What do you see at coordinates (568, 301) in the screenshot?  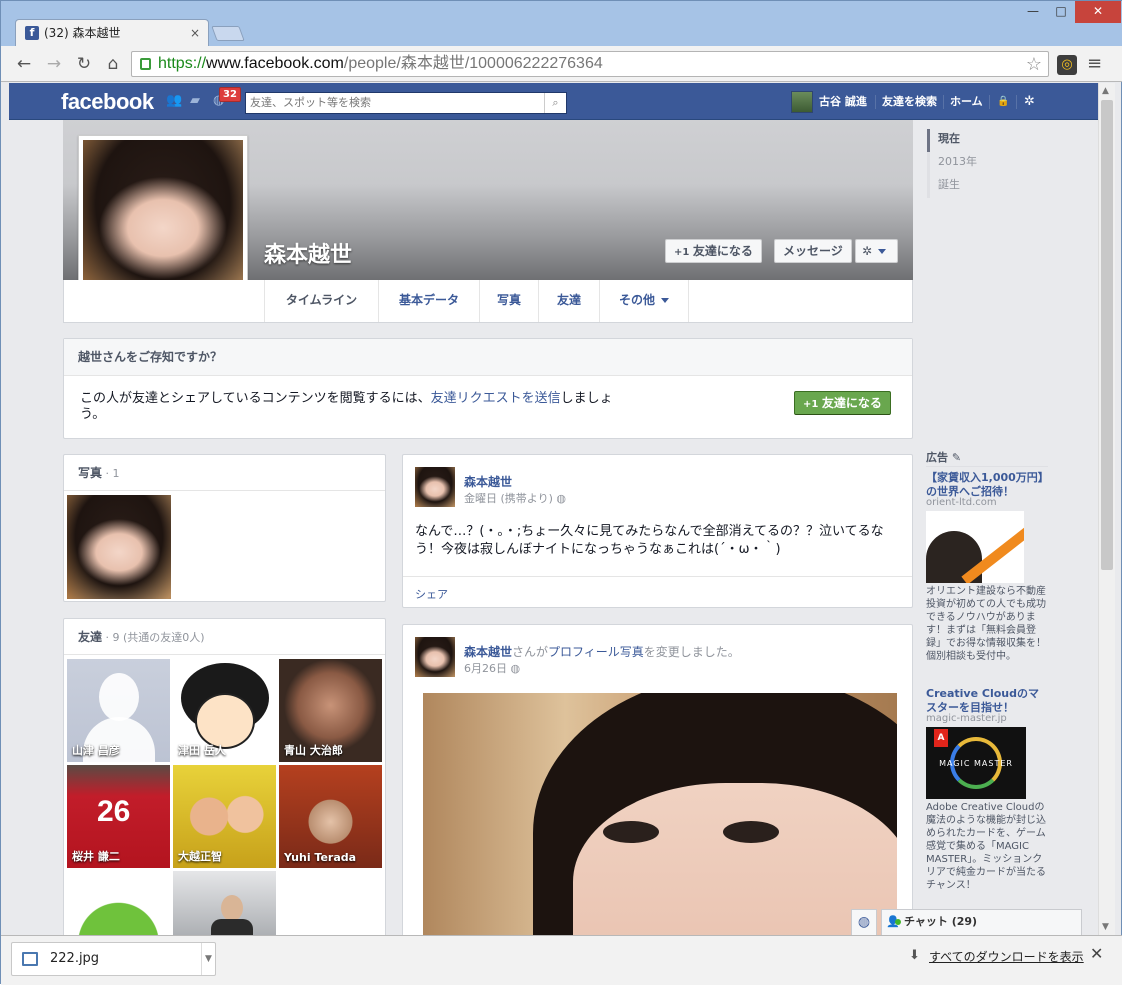 I see `tab-friends: 友達` at bounding box center [568, 301].